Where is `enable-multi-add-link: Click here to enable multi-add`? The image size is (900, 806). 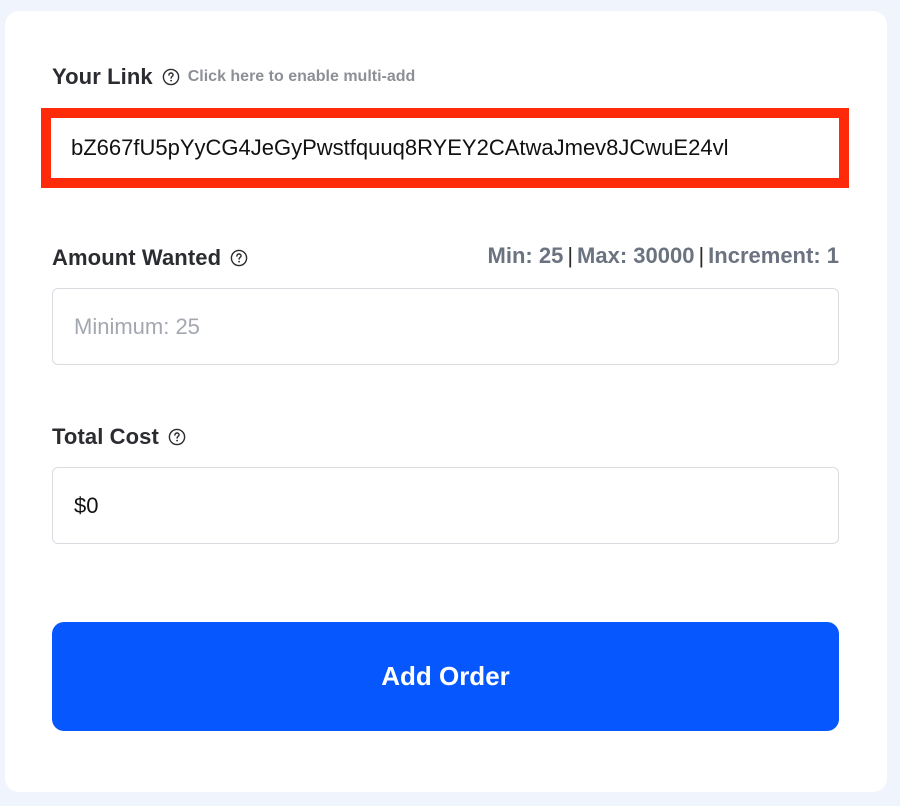
enable-multi-add-link: Click here to enable multi-add is located at coordinates (302, 77).